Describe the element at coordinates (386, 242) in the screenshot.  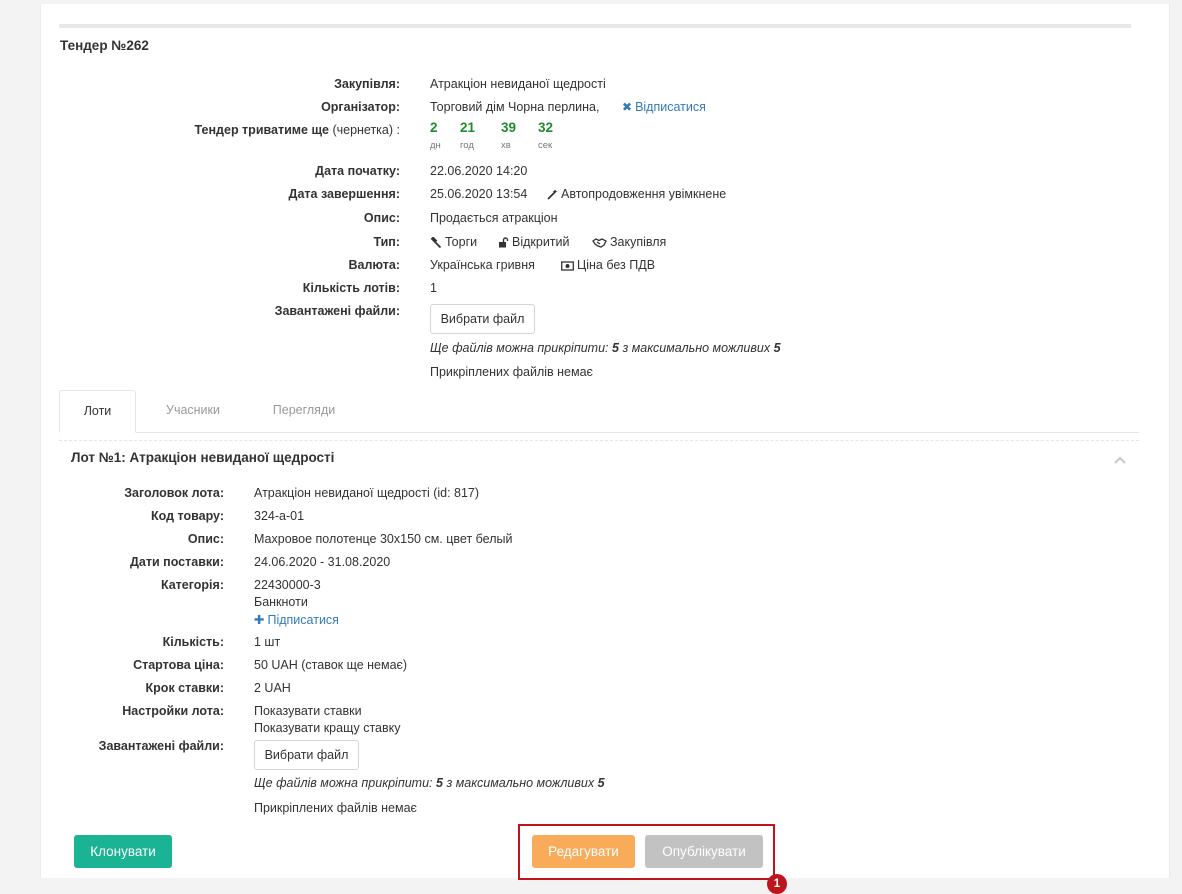
I see `type-label: Тип:` at that location.